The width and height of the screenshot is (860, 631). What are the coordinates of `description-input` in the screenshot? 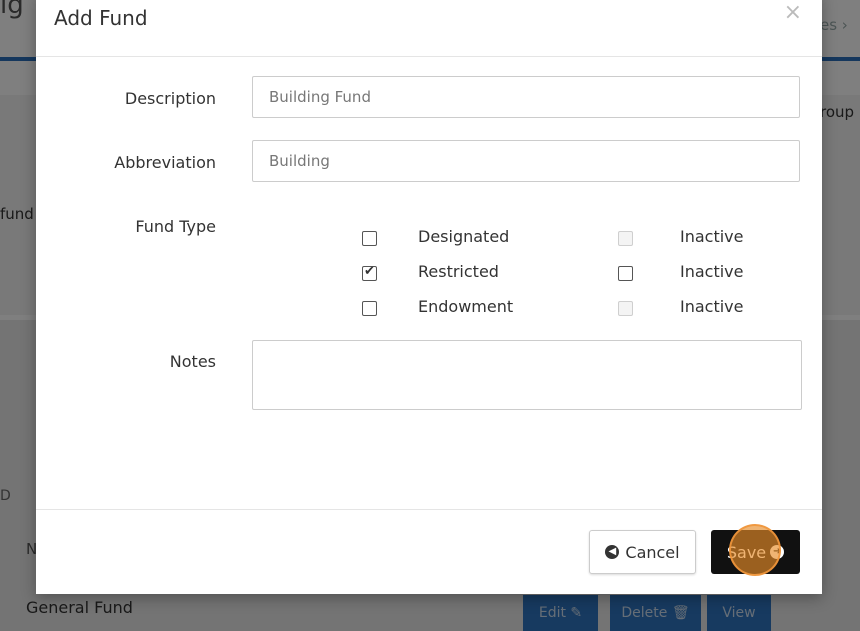 It's located at (526, 97).